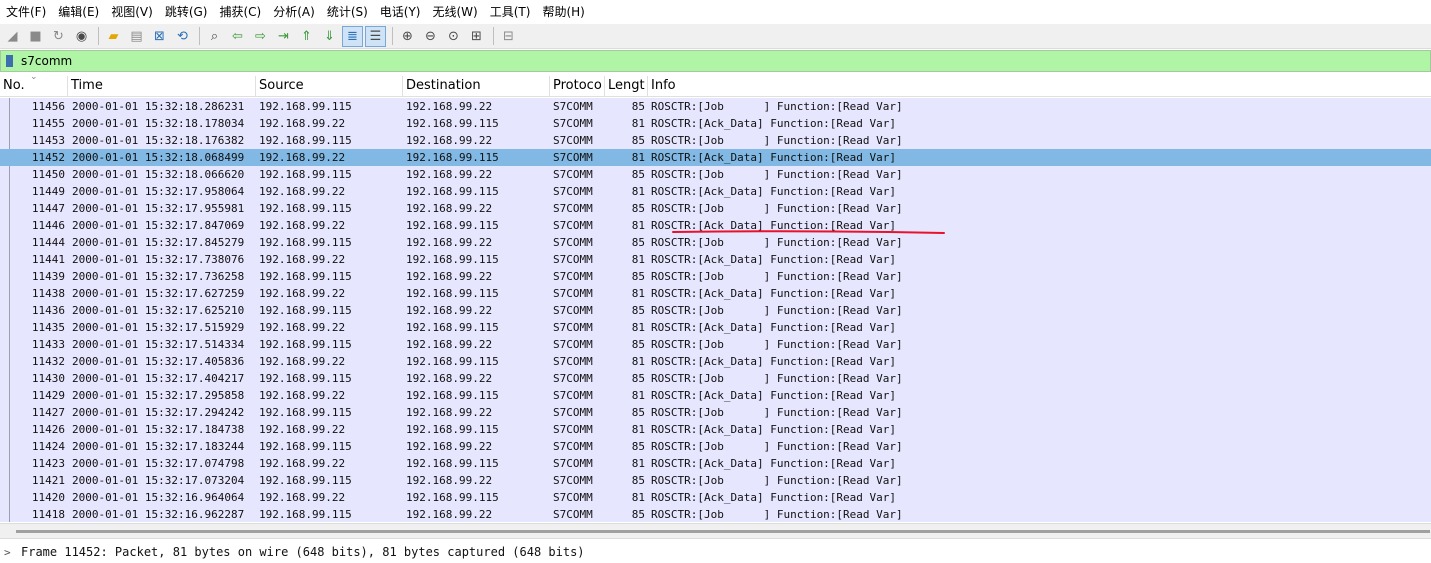  Describe the element at coordinates (329, 86) in the screenshot. I see `column-header-source: Source` at that location.